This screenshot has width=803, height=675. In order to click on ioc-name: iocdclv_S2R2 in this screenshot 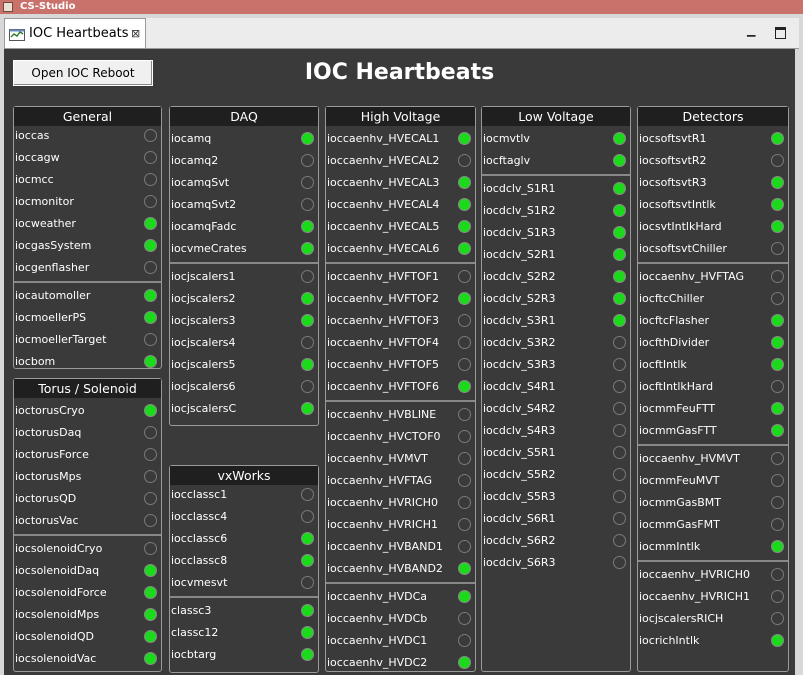, I will do `click(519, 276)`.